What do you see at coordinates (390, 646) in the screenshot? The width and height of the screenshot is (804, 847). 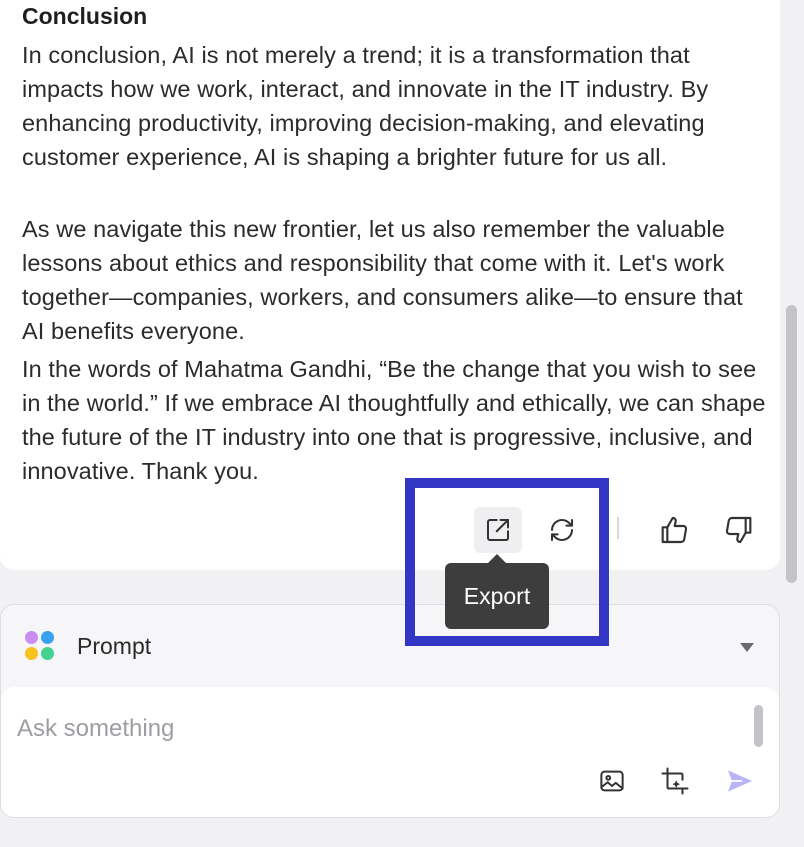 I see `prompt-selector: Prompt` at bounding box center [390, 646].